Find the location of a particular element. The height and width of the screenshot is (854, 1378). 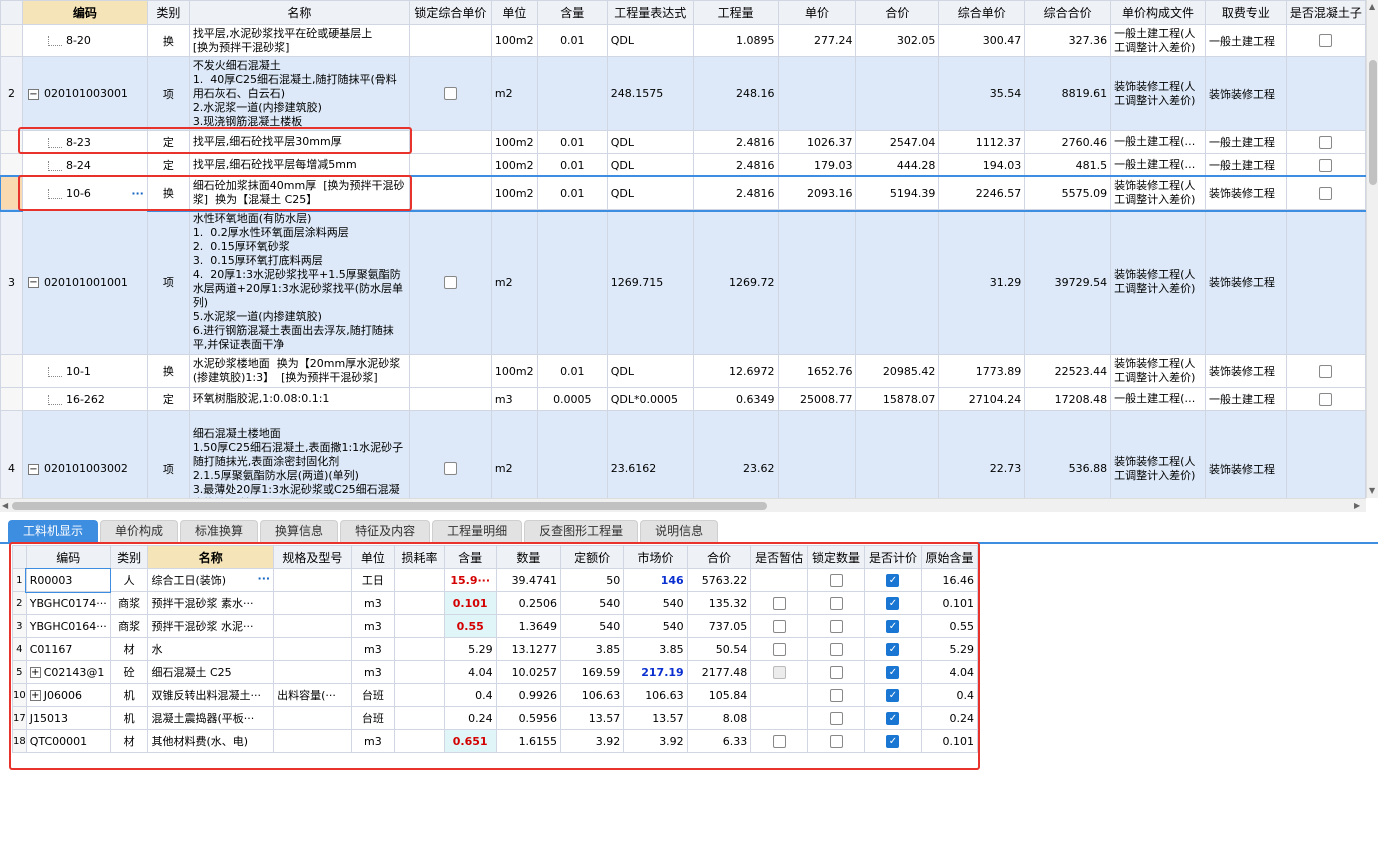

lock-qty-checkbox is located at coordinates (836, 649).